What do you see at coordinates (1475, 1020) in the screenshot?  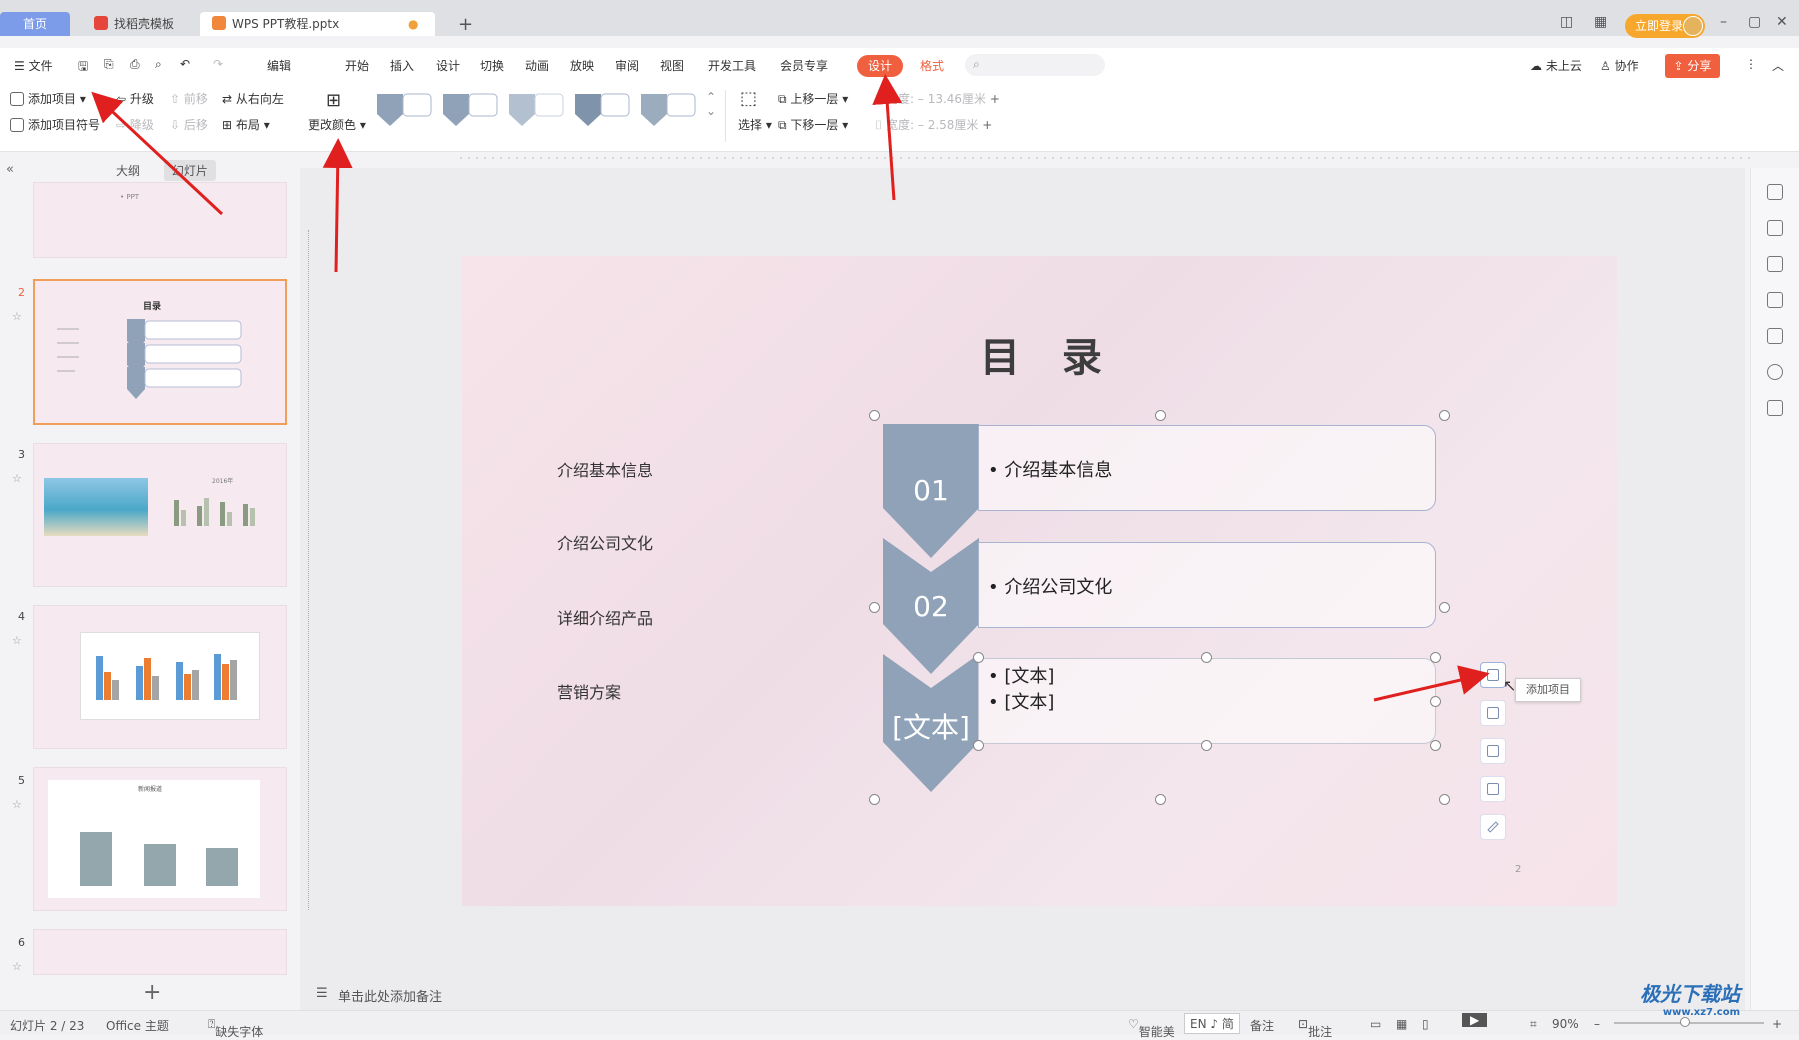 I see `play-slideshow-button: ▶` at bounding box center [1475, 1020].